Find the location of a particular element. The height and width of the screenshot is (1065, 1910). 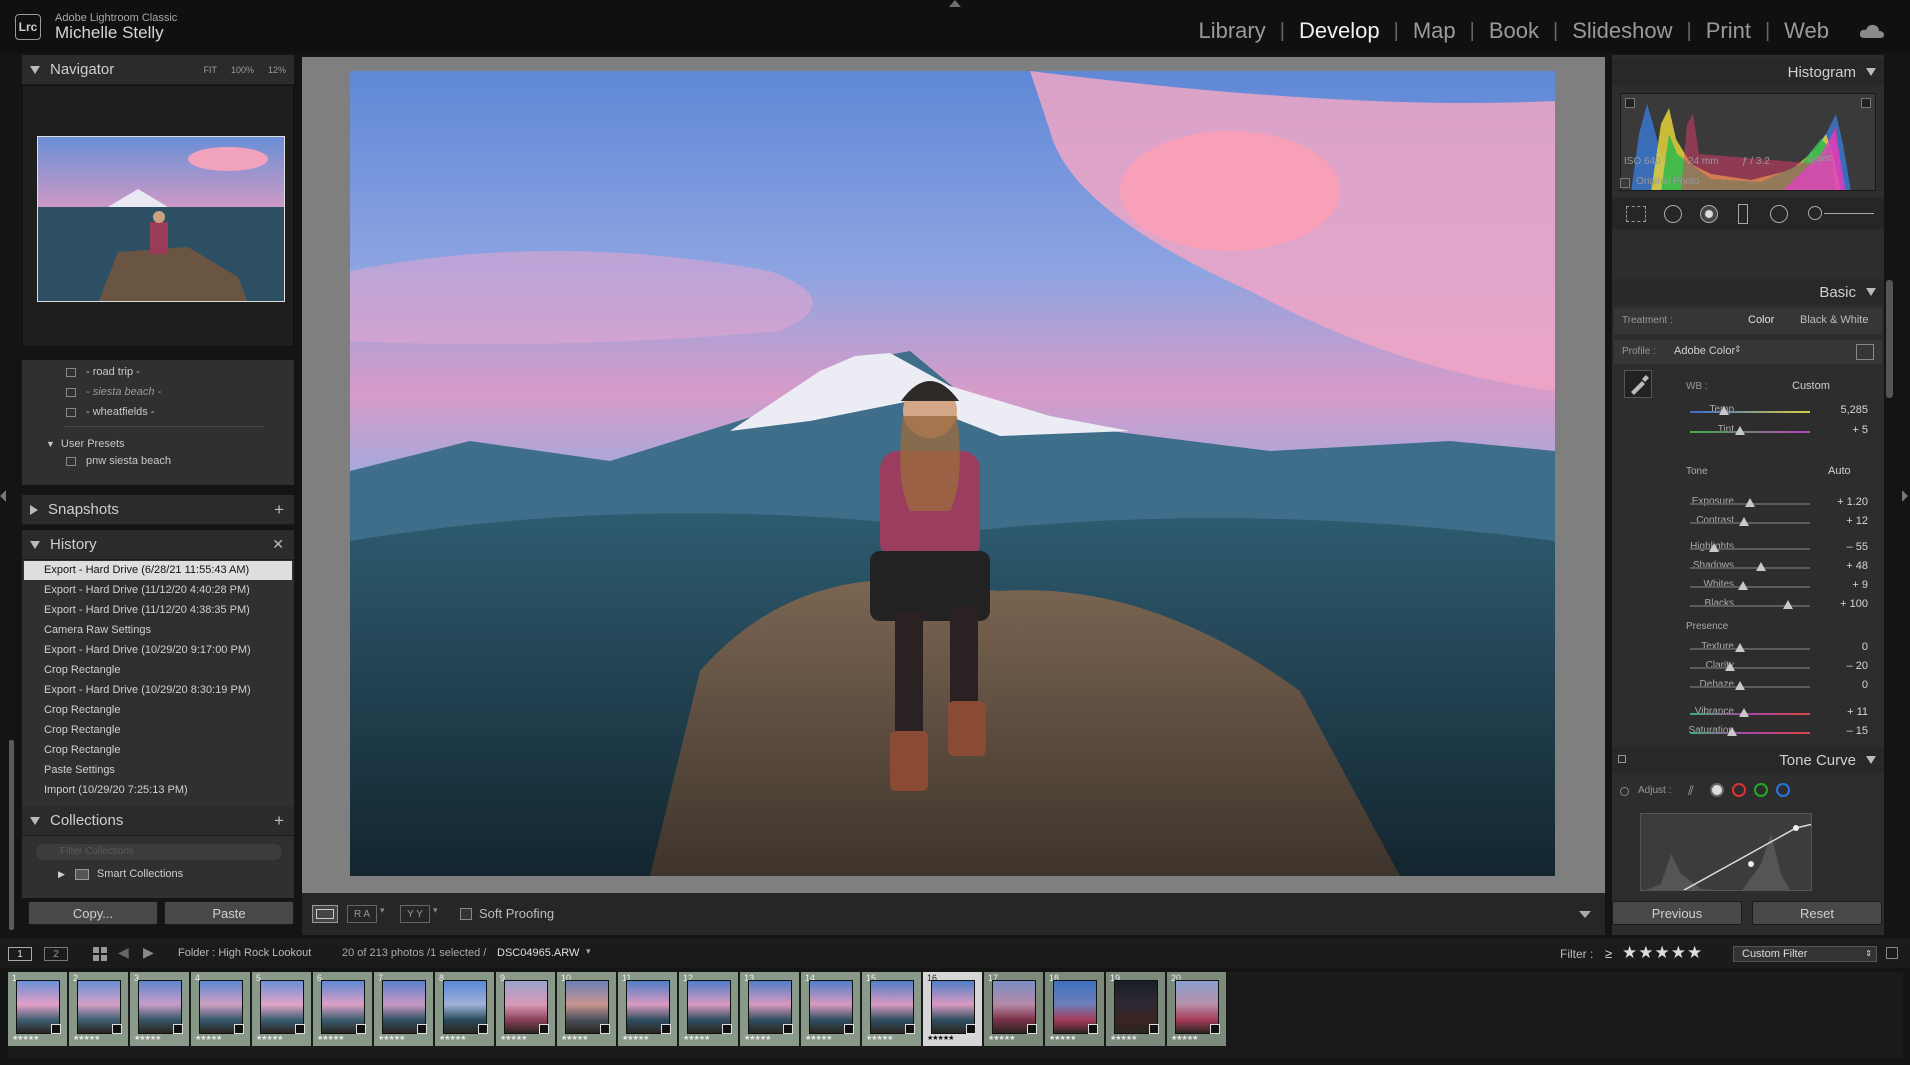

back-arrow-icon: ◀ is located at coordinates (123, 952).